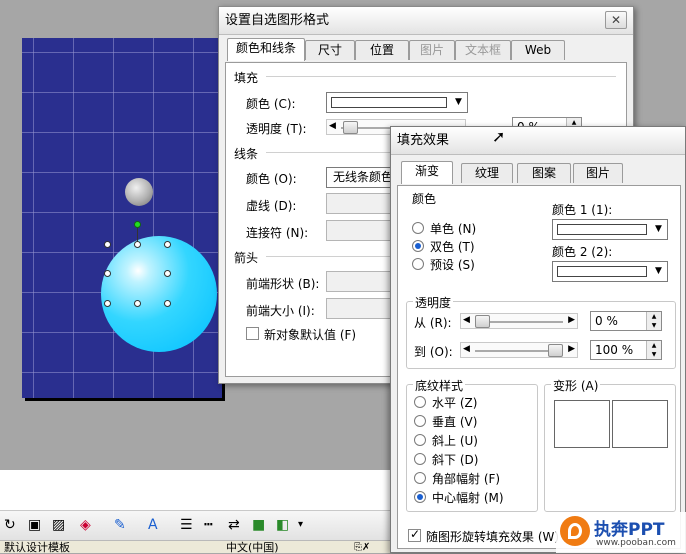 The width and height of the screenshot is (686, 554). Describe the element at coordinates (420, 421) in the screenshot. I see `radio-vertical` at that location.